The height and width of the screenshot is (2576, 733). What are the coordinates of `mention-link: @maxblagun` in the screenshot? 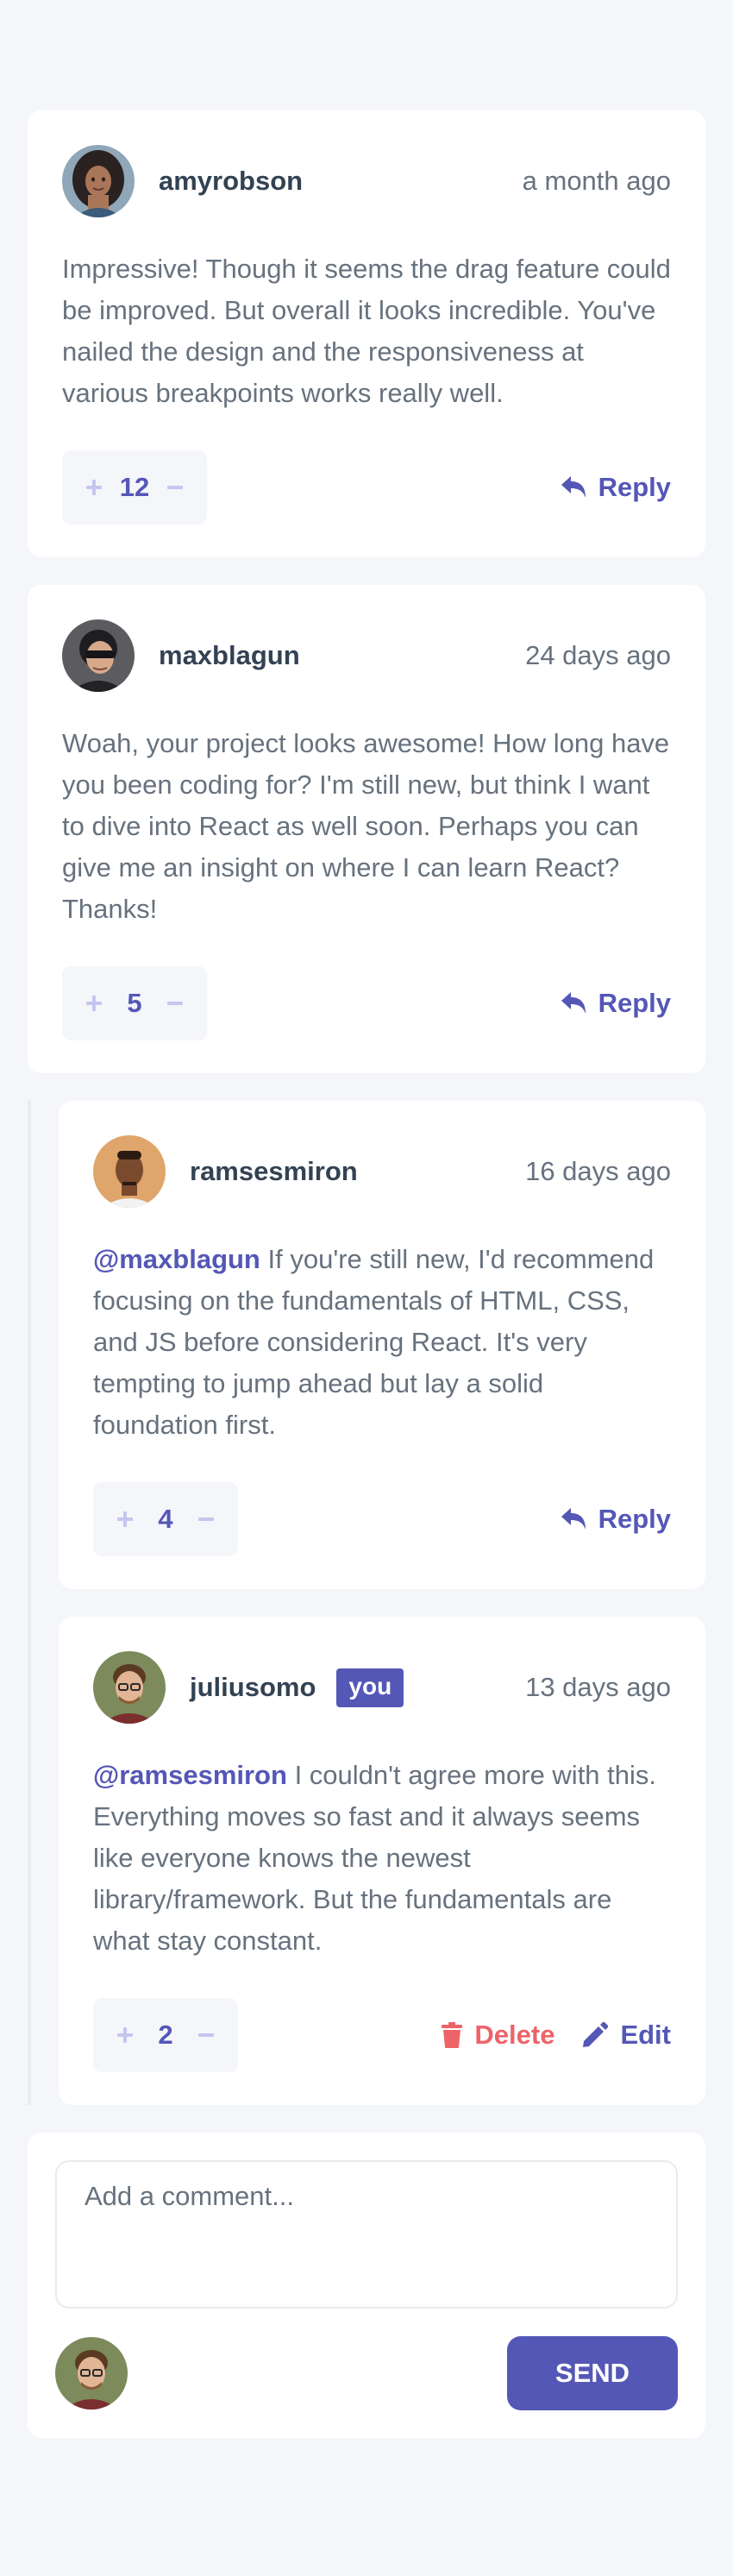 It's located at (176, 1259).